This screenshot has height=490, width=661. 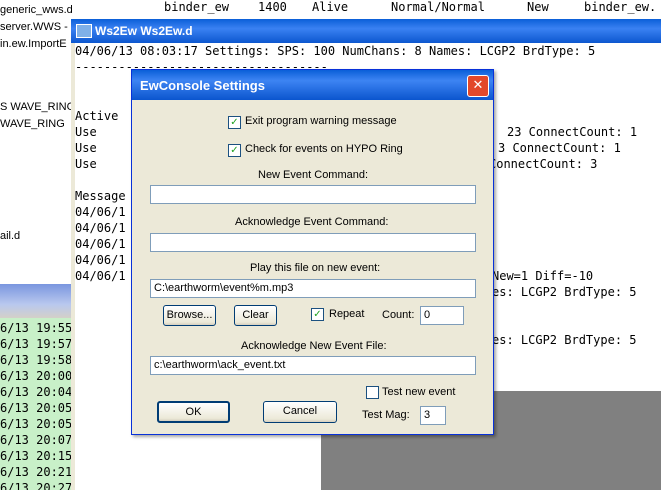 I want to click on list-item: generic_wws.d, so click(x=36, y=10).